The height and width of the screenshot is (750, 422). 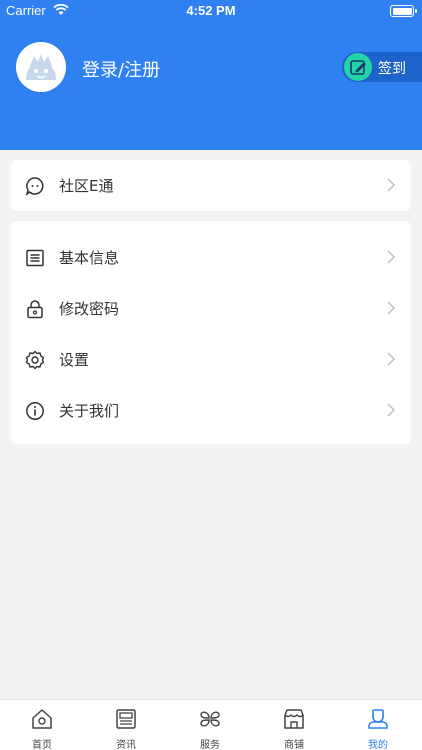 I want to click on menu-item-label: 社区E通, so click(x=86, y=186).